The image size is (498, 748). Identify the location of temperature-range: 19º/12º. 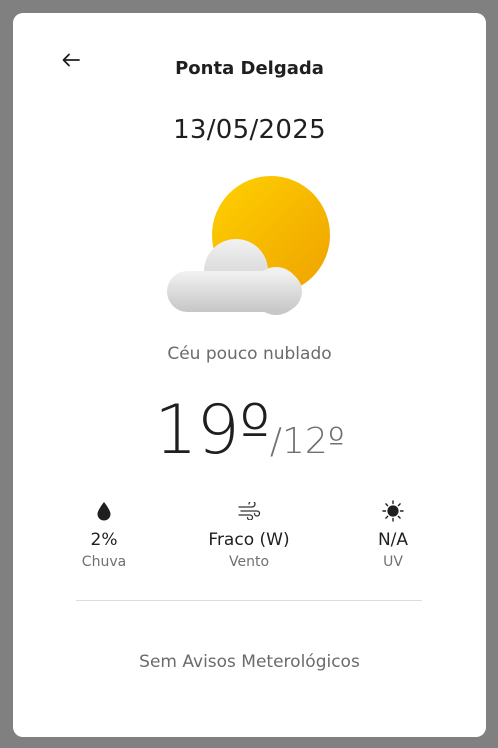
(249, 430).